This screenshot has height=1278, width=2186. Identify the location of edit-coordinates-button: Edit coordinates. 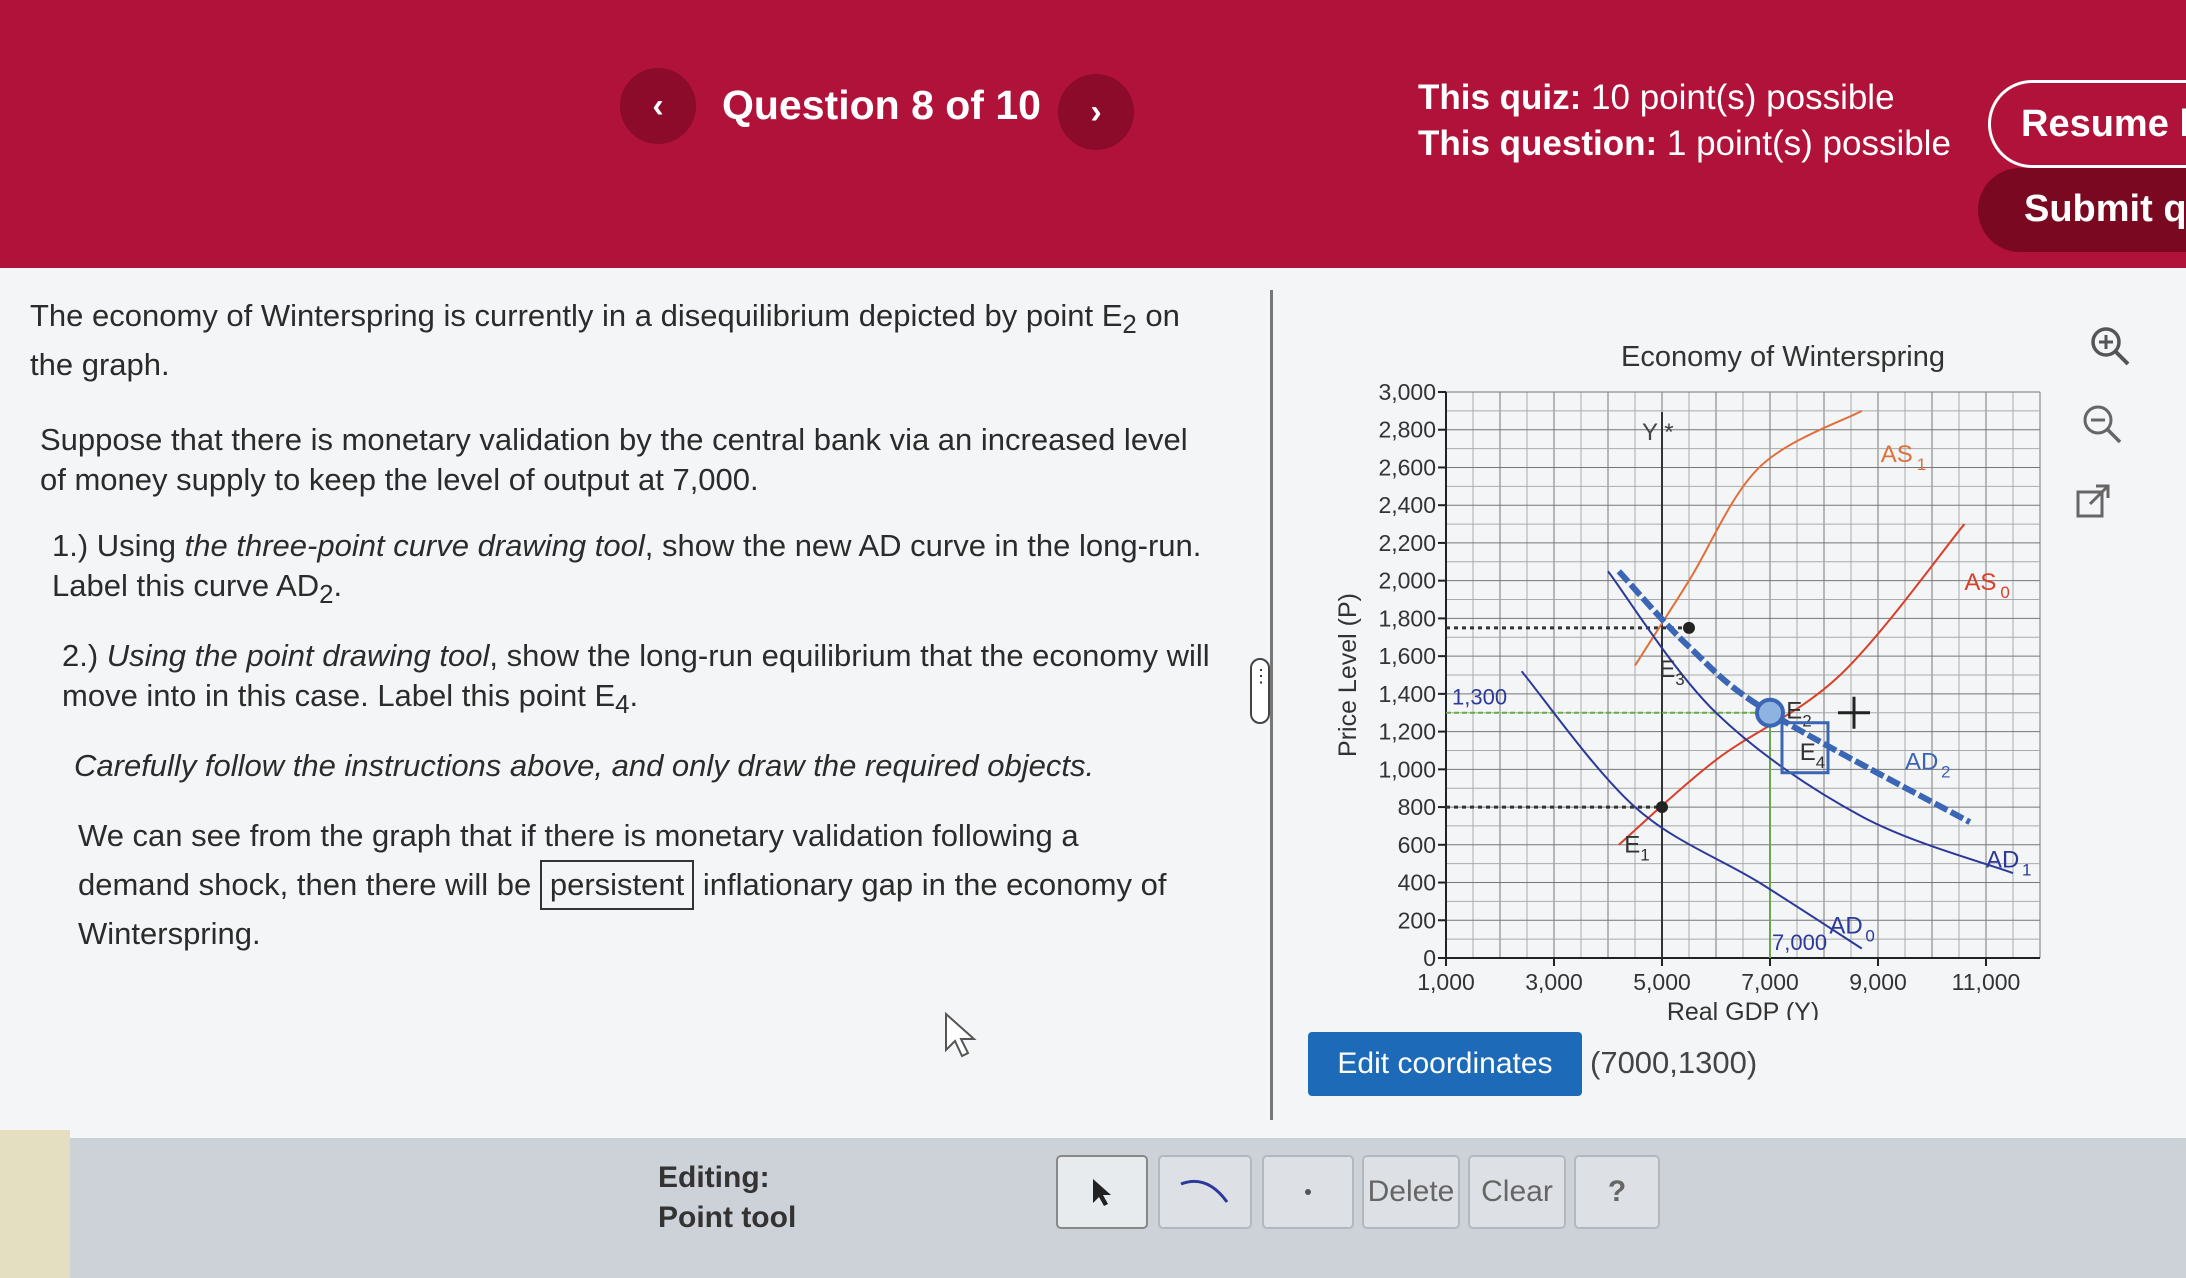
(1445, 1064).